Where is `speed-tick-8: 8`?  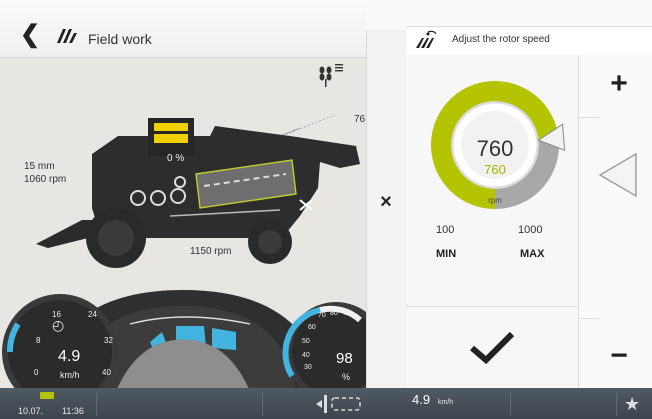
speed-tick-8: 8 is located at coordinates (38, 340).